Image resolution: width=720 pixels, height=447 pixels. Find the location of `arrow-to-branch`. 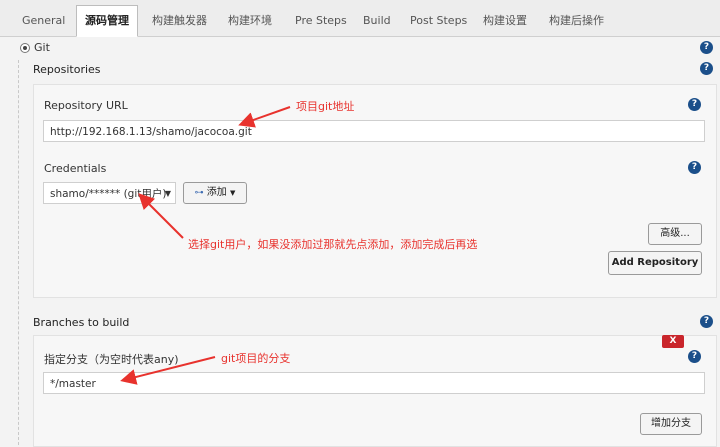

arrow-to-branch is located at coordinates (168, 370).